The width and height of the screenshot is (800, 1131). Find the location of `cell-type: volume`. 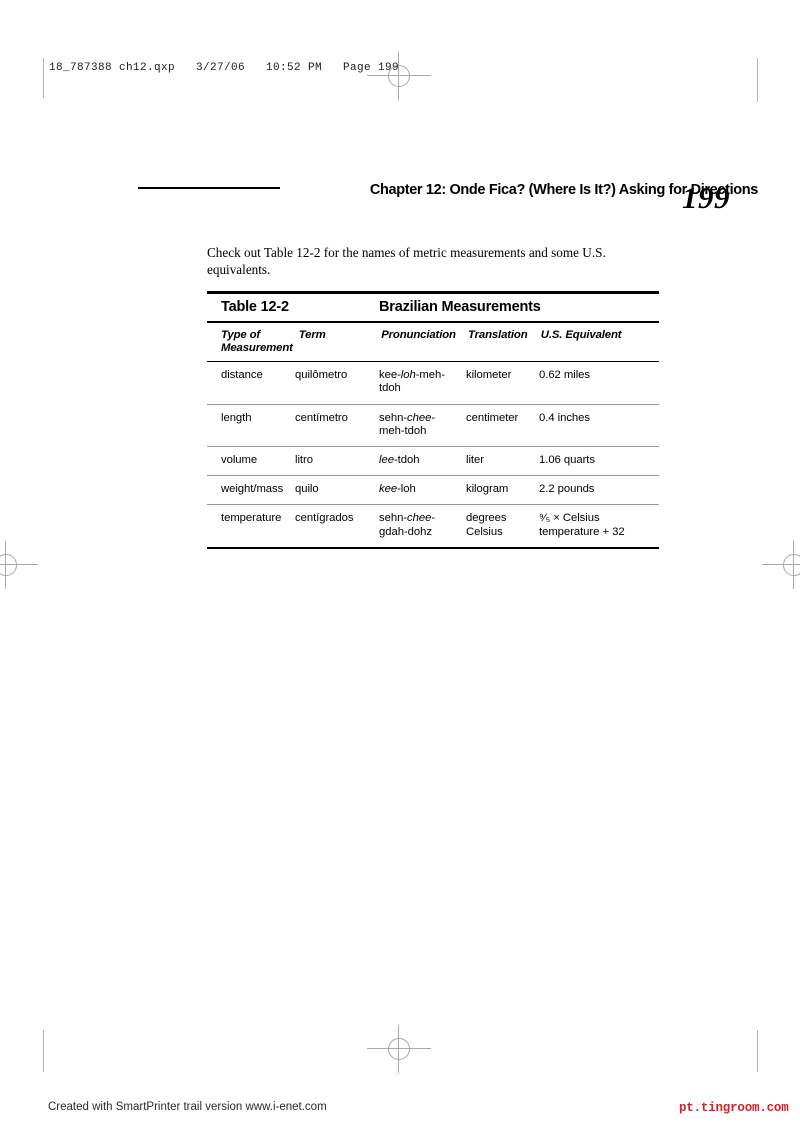

cell-type: volume is located at coordinates (239, 460).